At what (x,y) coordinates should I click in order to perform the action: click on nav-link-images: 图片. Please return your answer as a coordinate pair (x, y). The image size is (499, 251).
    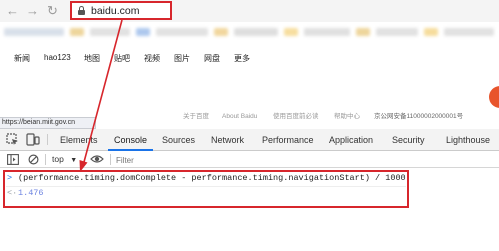
    Looking at the image, I should click on (182, 58).